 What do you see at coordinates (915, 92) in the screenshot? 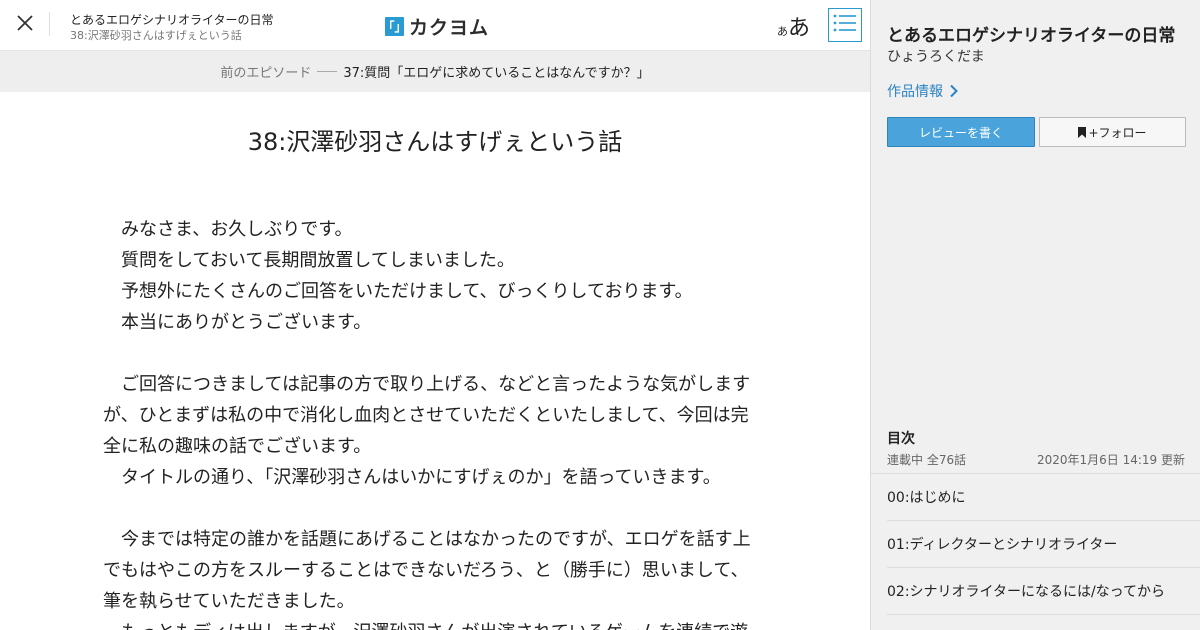
I see `work-info-label: 作品情報` at bounding box center [915, 92].